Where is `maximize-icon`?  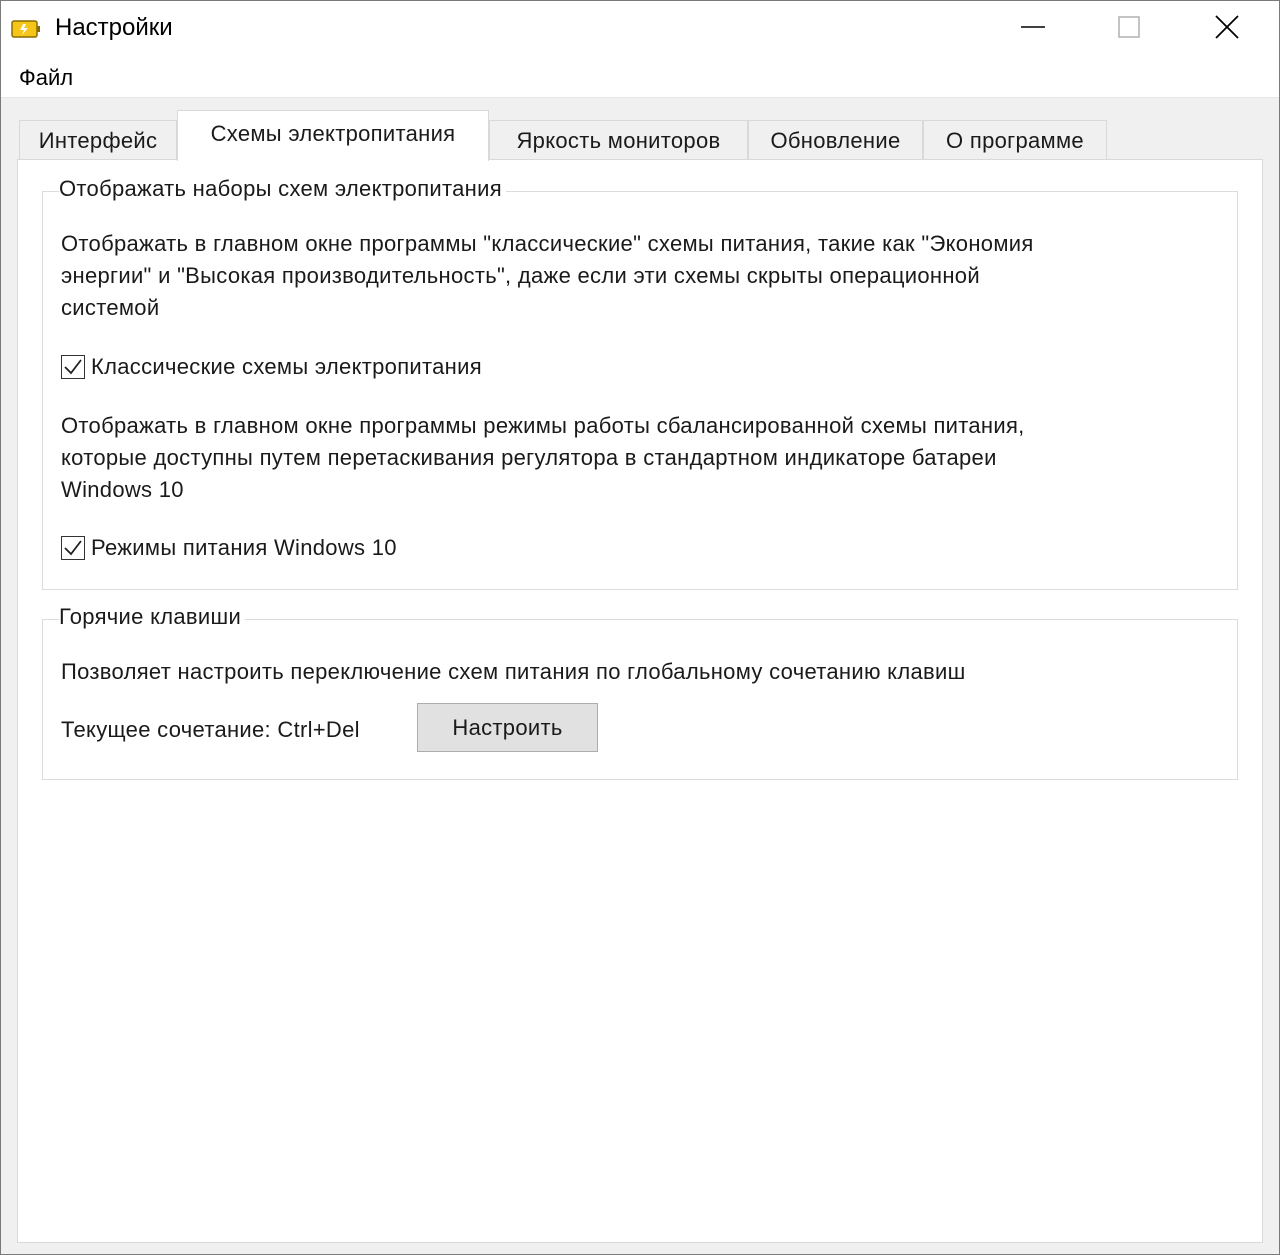
maximize-icon is located at coordinates (1129, 29).